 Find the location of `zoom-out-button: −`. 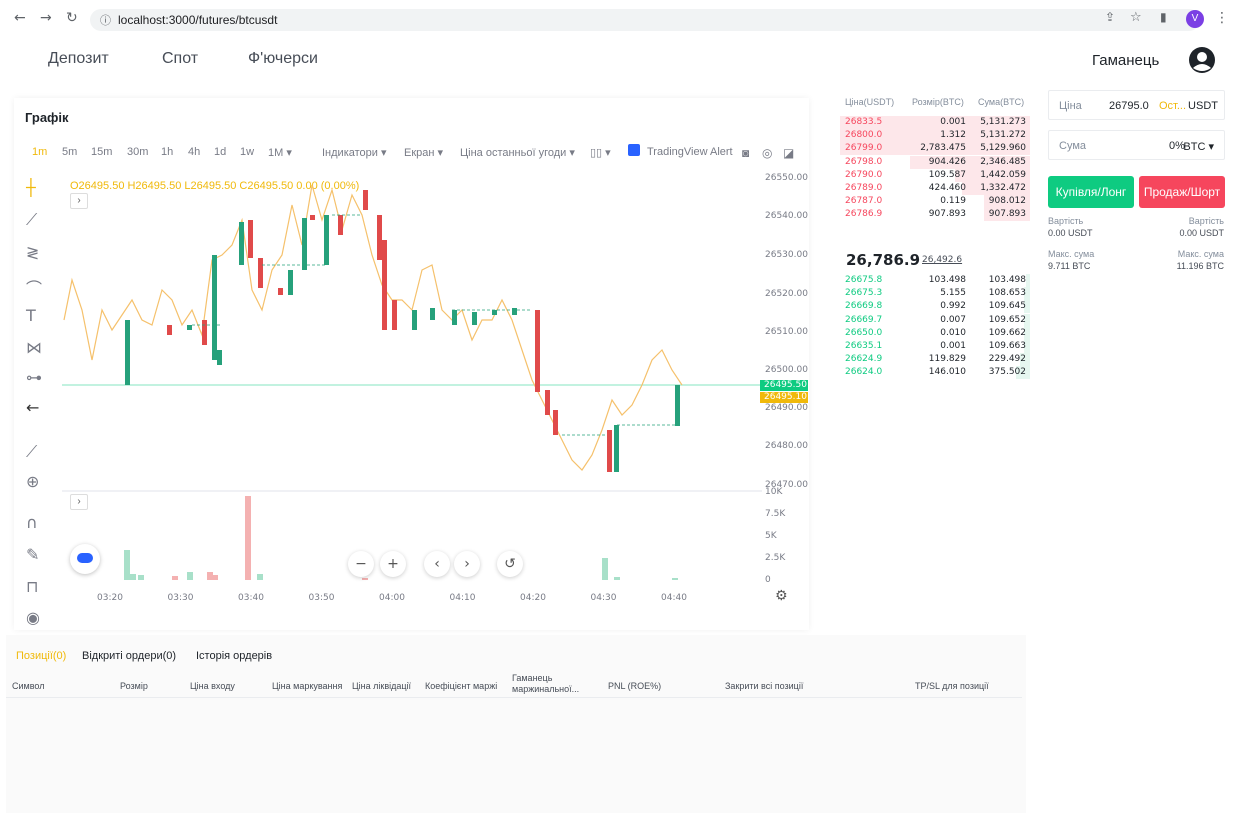

zoom-out-button: − is located at coordinates (361, 564).